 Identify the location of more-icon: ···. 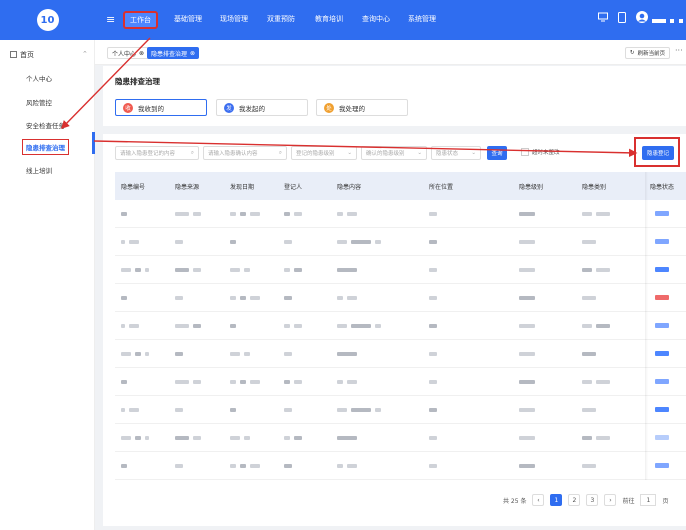
(679, 50).